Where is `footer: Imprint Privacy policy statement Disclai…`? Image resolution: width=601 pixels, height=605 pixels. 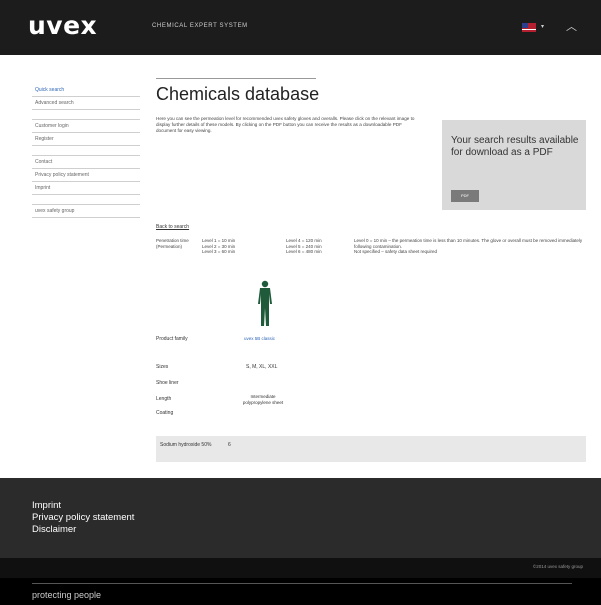
footer: Imprint Privacy policy statement Disclai… is located at coordinates (300, 518).